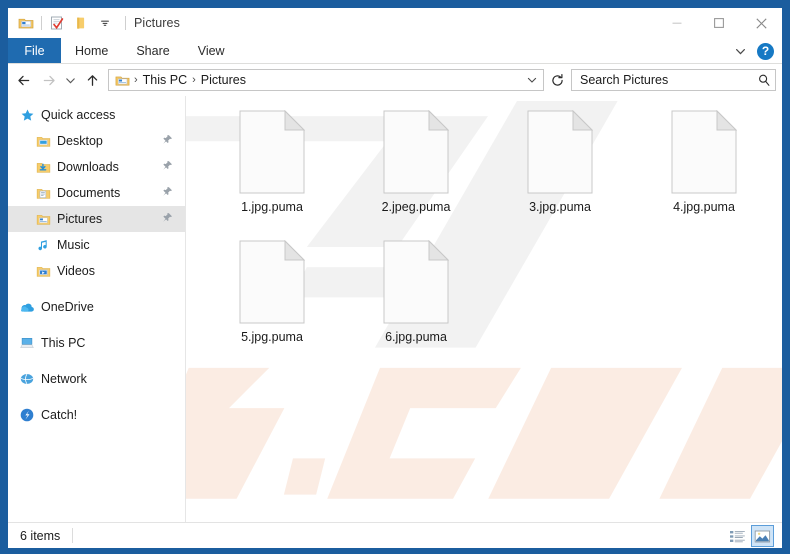  I want to click on maximize-button, so click(719, 23).